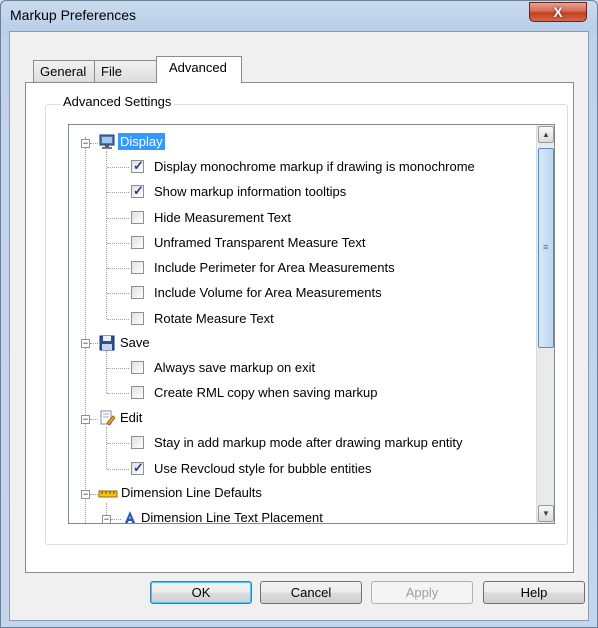 This screenshot has width=598, height=628. What do you see at coordinates (263, 468) in the screenshot?
I see `use-revcloud-label: Use Revcloud style for bubble entities` at bounding box center [263, 468].